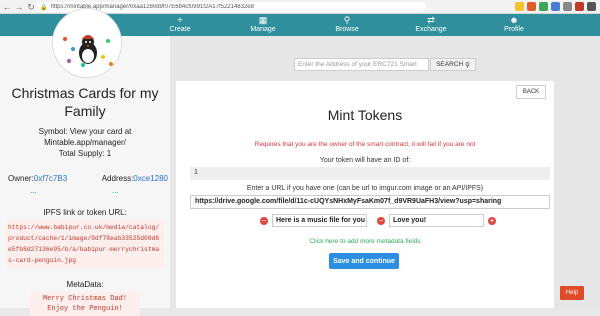 The height and width of the screenshot is (316, 600). I want to click on nav-exchange-label: Exchange, so click(431, 29).